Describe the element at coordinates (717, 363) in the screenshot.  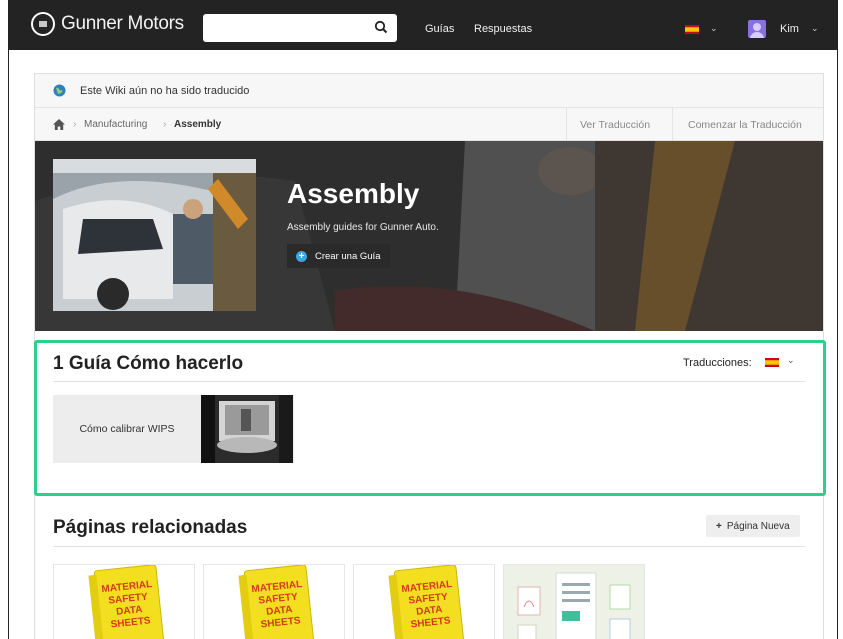
I see `translations-label: Traducciones:` at that location.